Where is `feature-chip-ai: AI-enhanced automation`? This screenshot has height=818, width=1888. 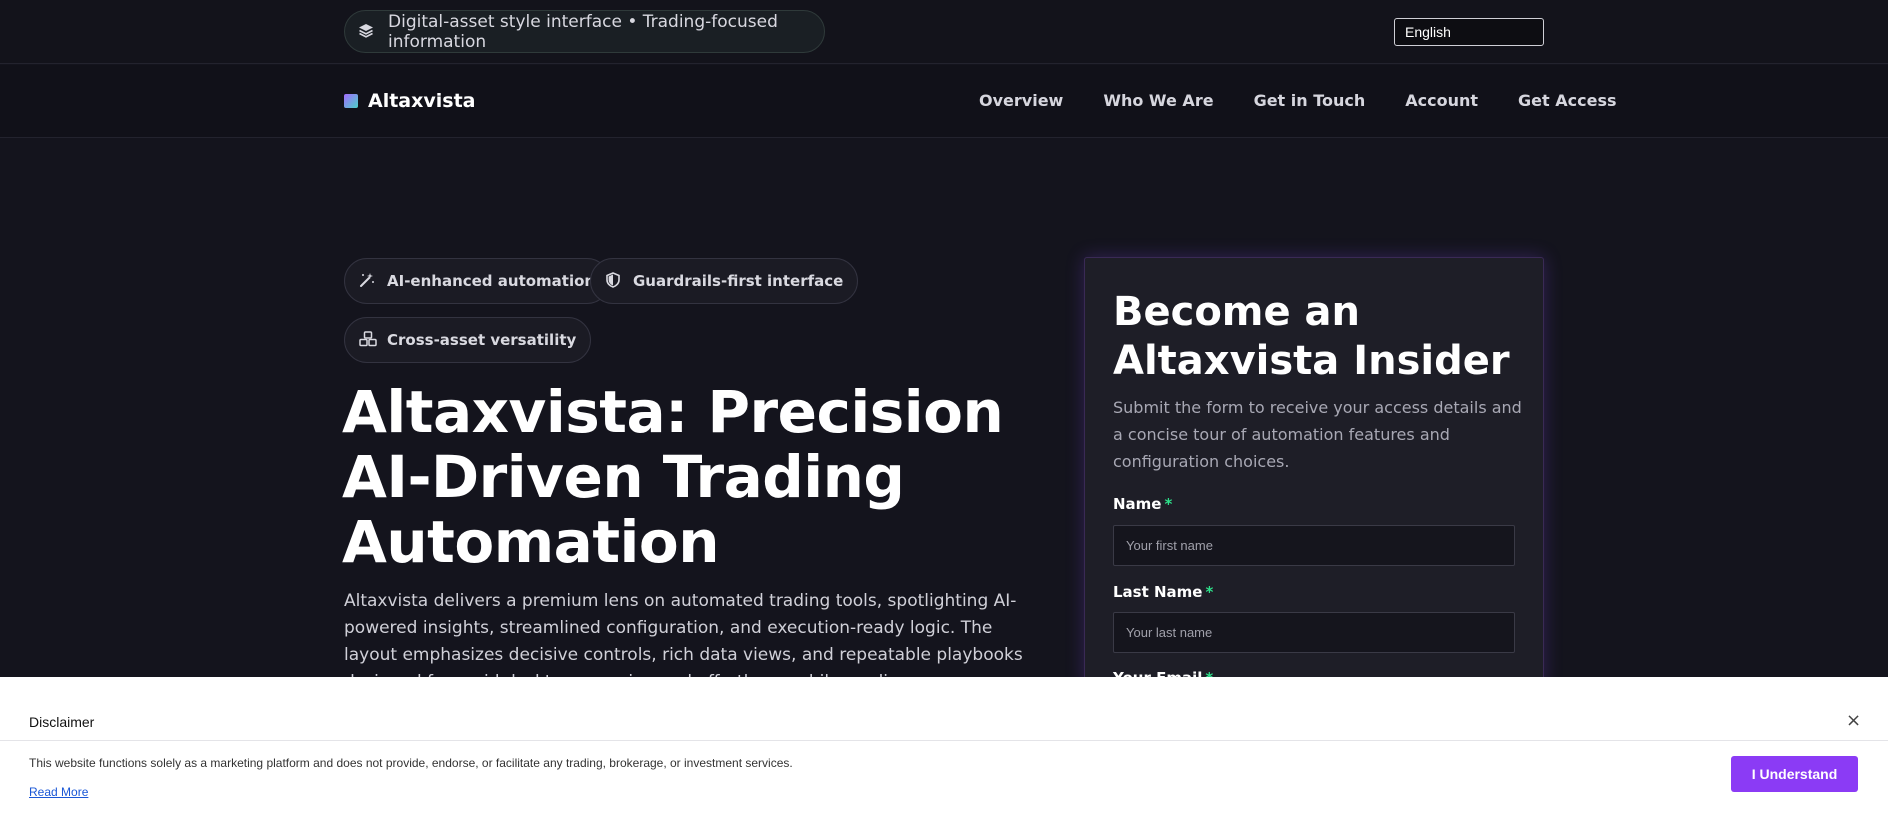
feature-chip-ai: AI-enhanced automation is located at coordinates (477, 281).